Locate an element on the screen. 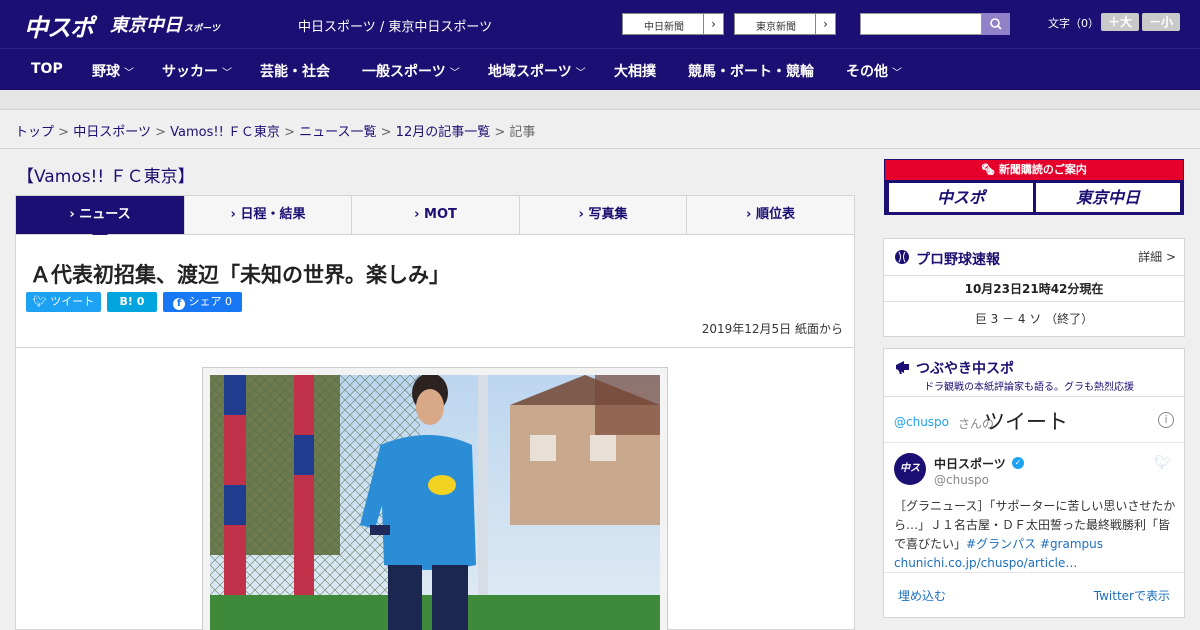  subscription-banner-title: 🗞︎ 新聞購読のご案内 is located at coordinates (1034, 170).